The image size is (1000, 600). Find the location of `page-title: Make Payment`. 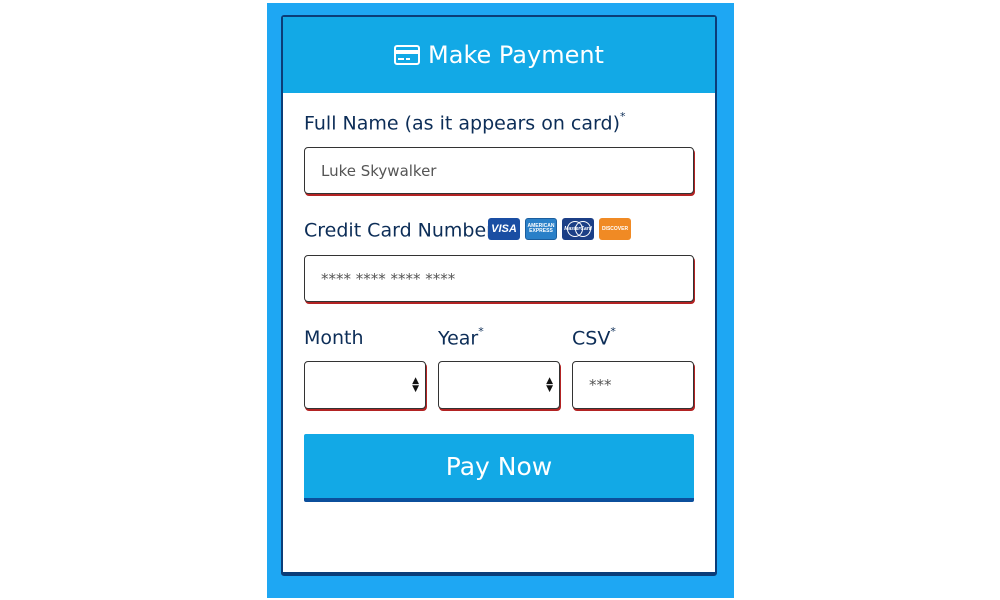

page-title: Make Payment is located at coordinates (516, 55).